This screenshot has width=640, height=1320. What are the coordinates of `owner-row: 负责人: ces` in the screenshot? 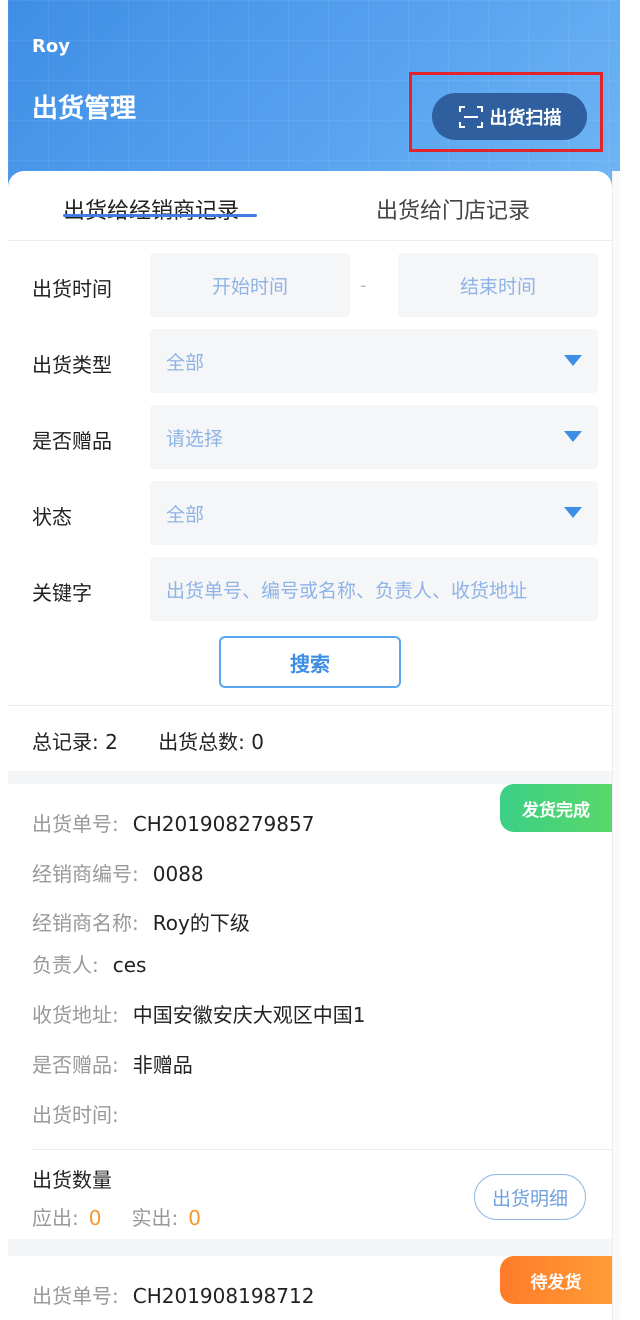 It's located at (89, 963).